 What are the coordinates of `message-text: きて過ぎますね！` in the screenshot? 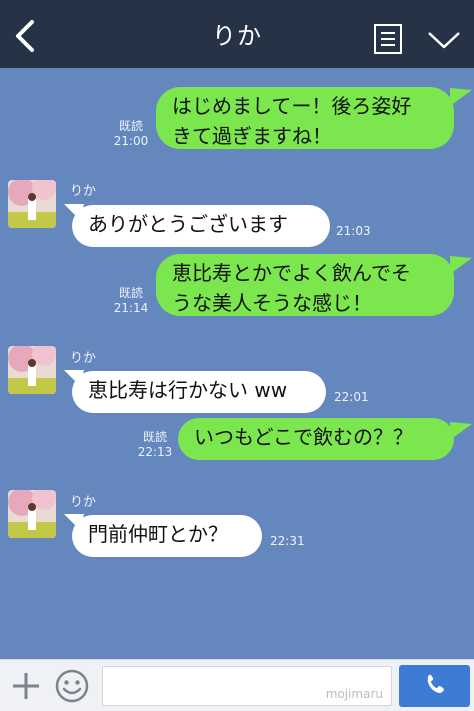 It's located at (252, 136).